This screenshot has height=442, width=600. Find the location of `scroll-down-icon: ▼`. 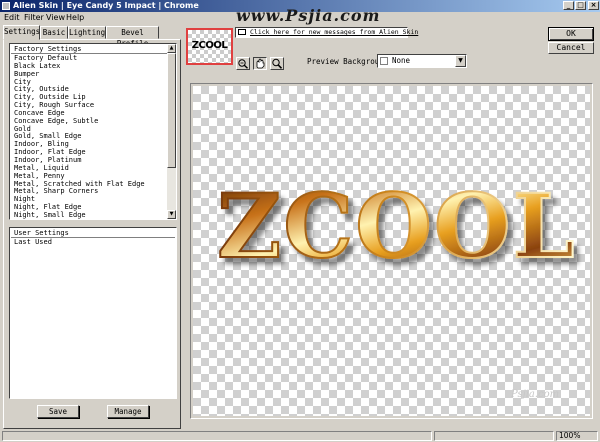

scroll-down-icon: ▼ is located at coordinates (171, 214).